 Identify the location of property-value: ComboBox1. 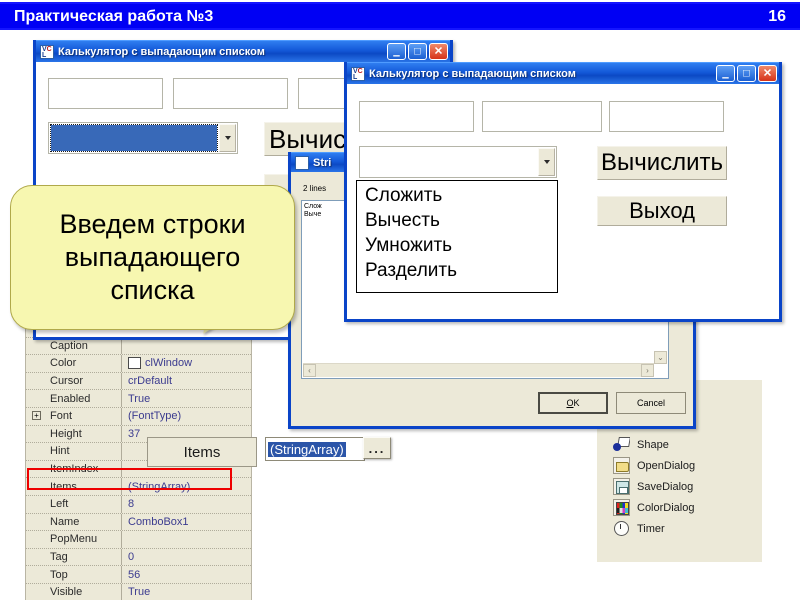
(186, 522).